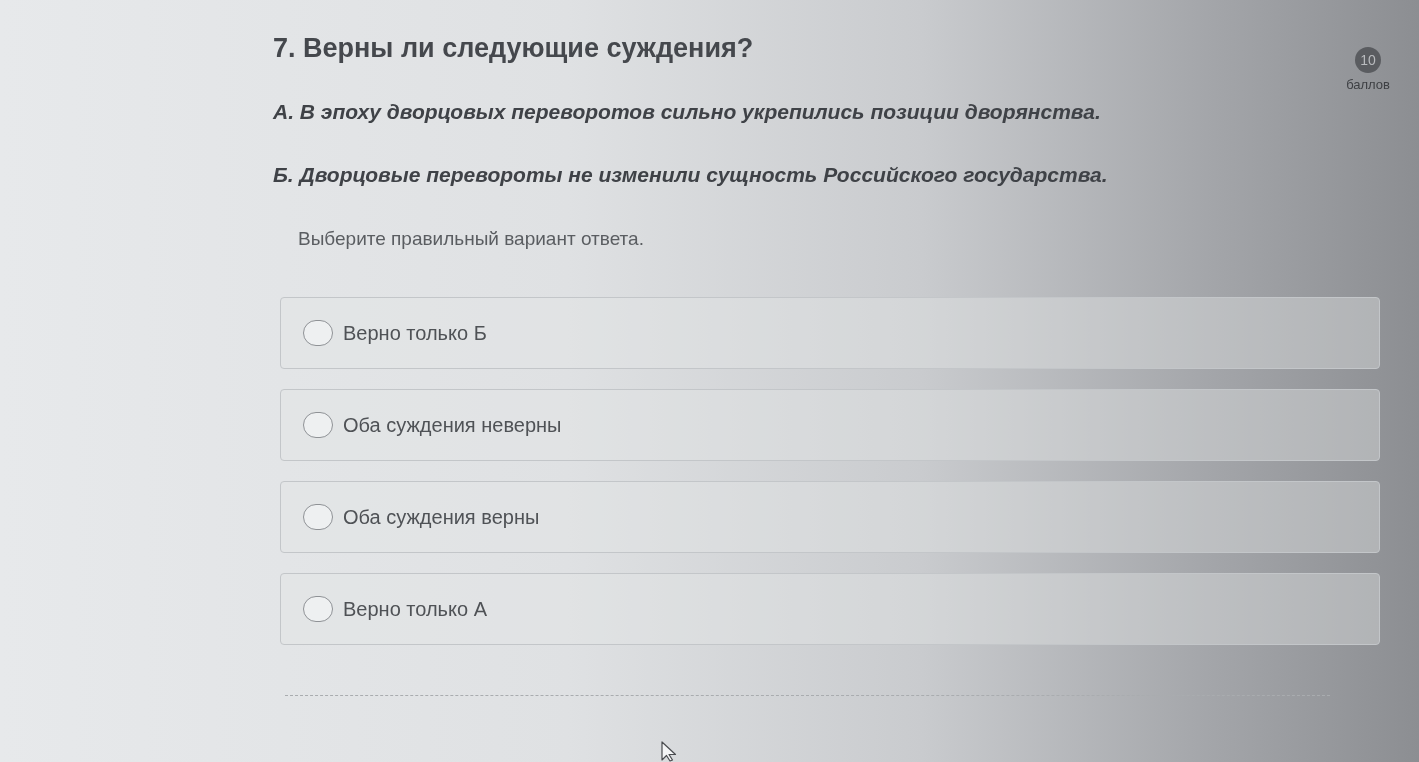 This screenshot has width=1419, height=762. What do you see at coordinates (513, 48) in the screenshot?
I see `question-title: 7. Верны ли следующие суждения?` at bounding box center [513, 48].